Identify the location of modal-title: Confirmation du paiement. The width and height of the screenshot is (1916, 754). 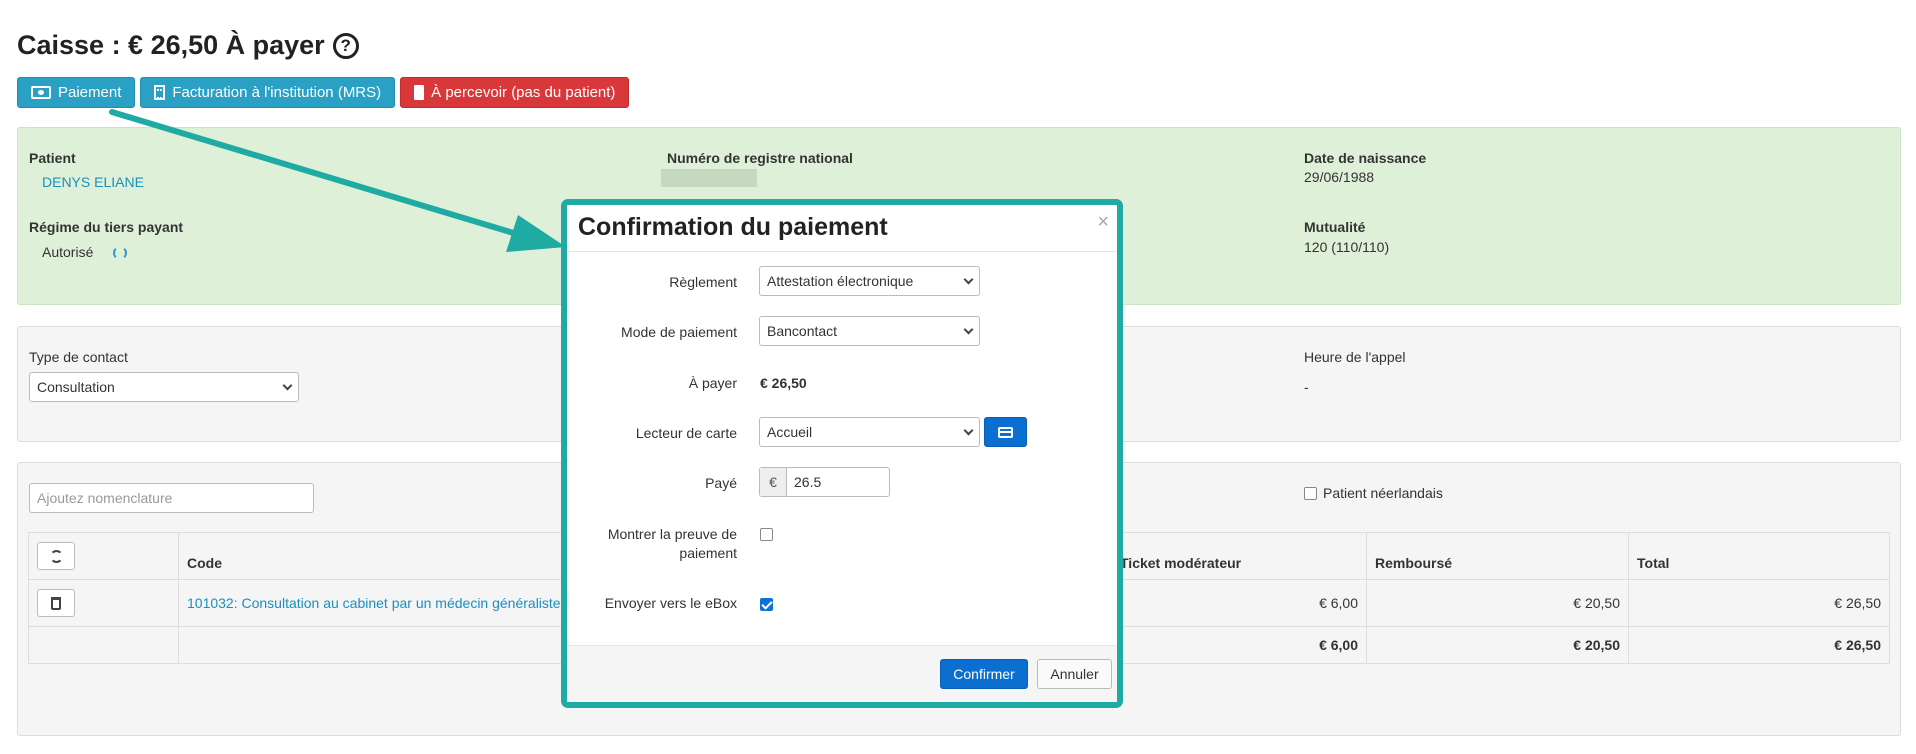
(733, 227).